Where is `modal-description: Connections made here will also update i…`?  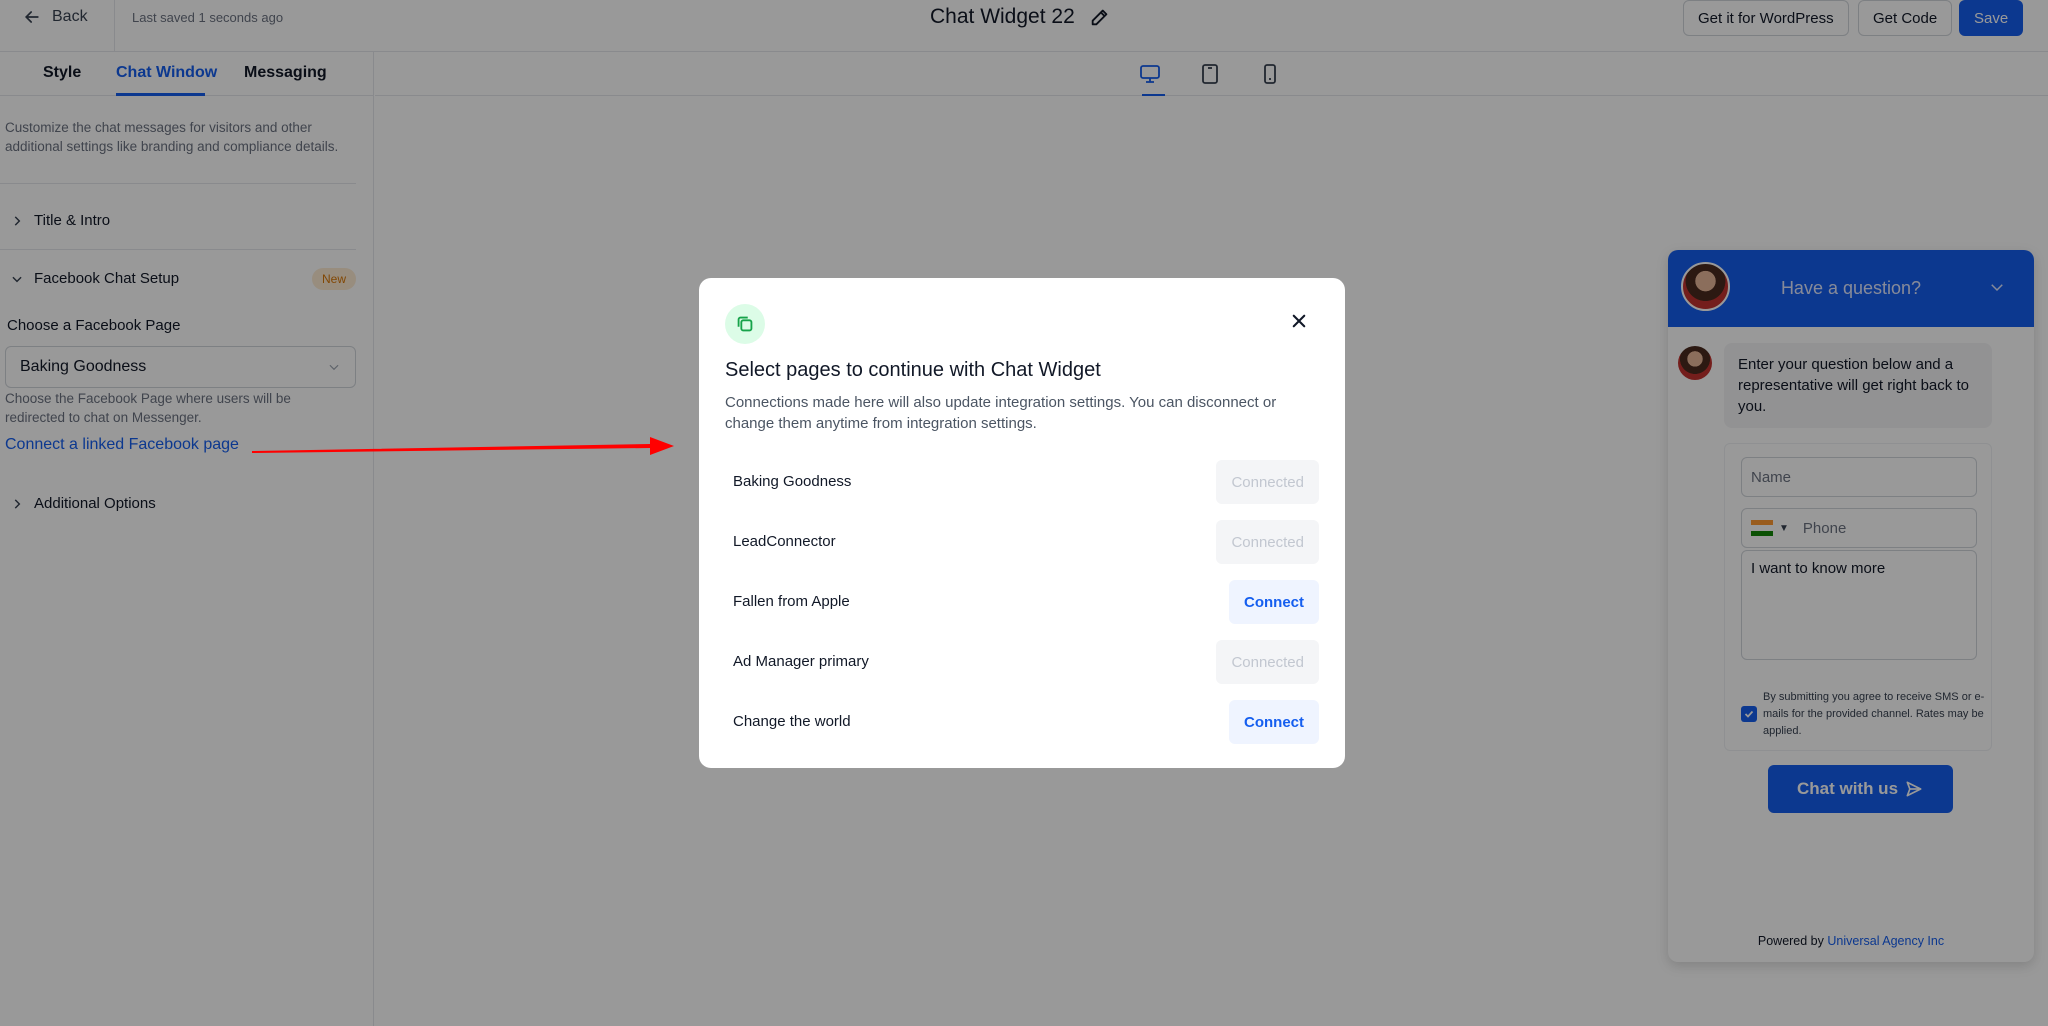
modal-description: Connections made here will also update i… is located at coordinates (1001, 413).